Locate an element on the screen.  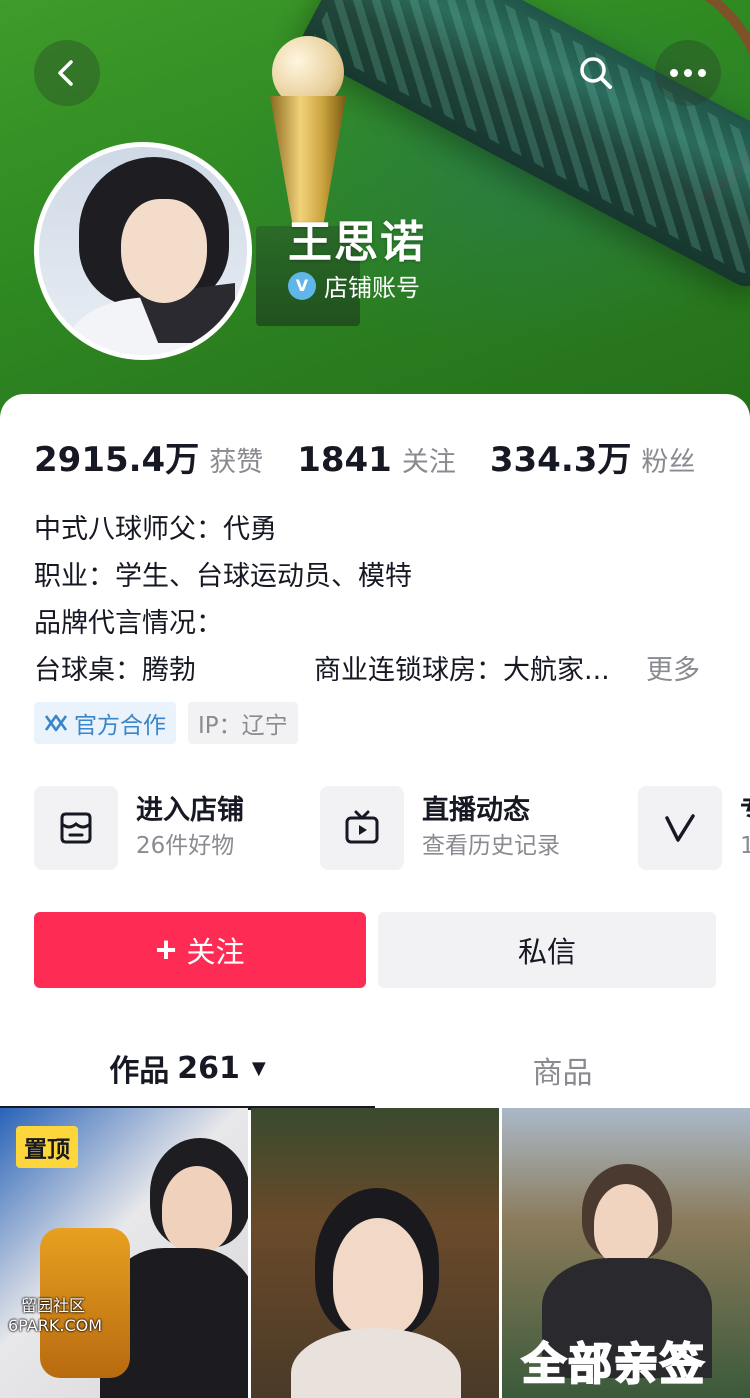
video-thumbnail is located at coordinates (375, 1253).